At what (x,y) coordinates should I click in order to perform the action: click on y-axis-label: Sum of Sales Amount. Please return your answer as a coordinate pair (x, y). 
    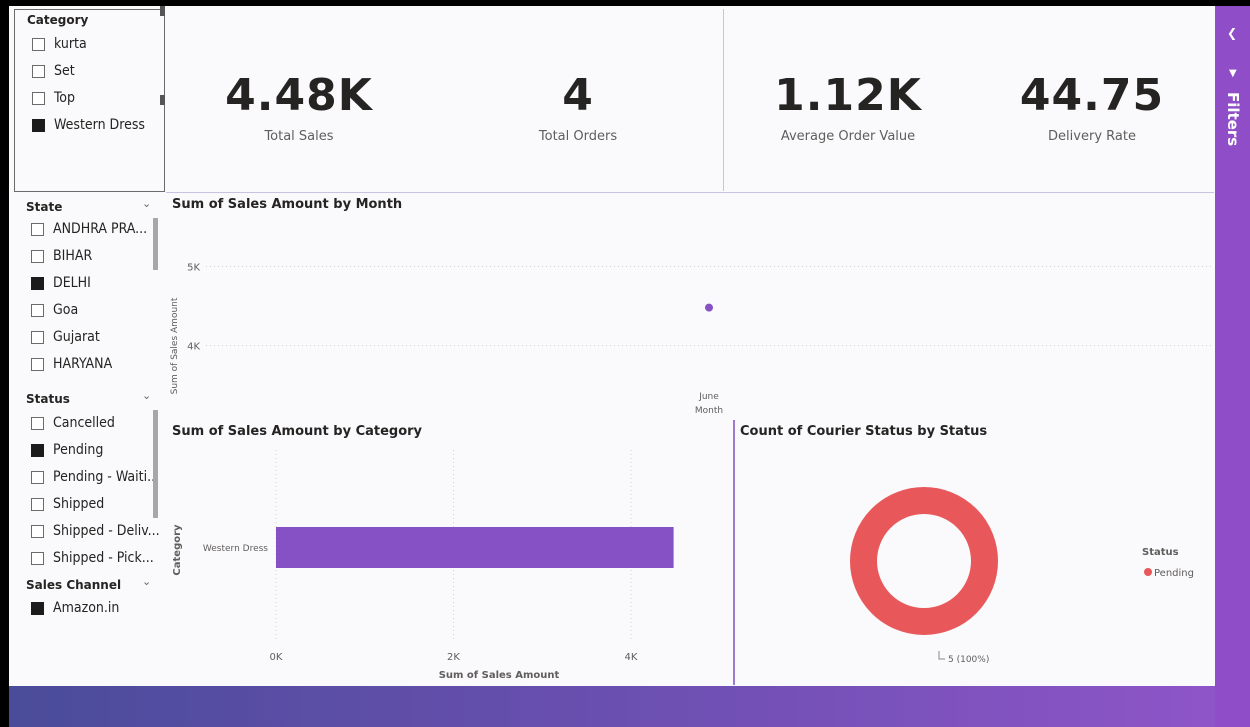
    Looking at the image, I should click on (175, 345).